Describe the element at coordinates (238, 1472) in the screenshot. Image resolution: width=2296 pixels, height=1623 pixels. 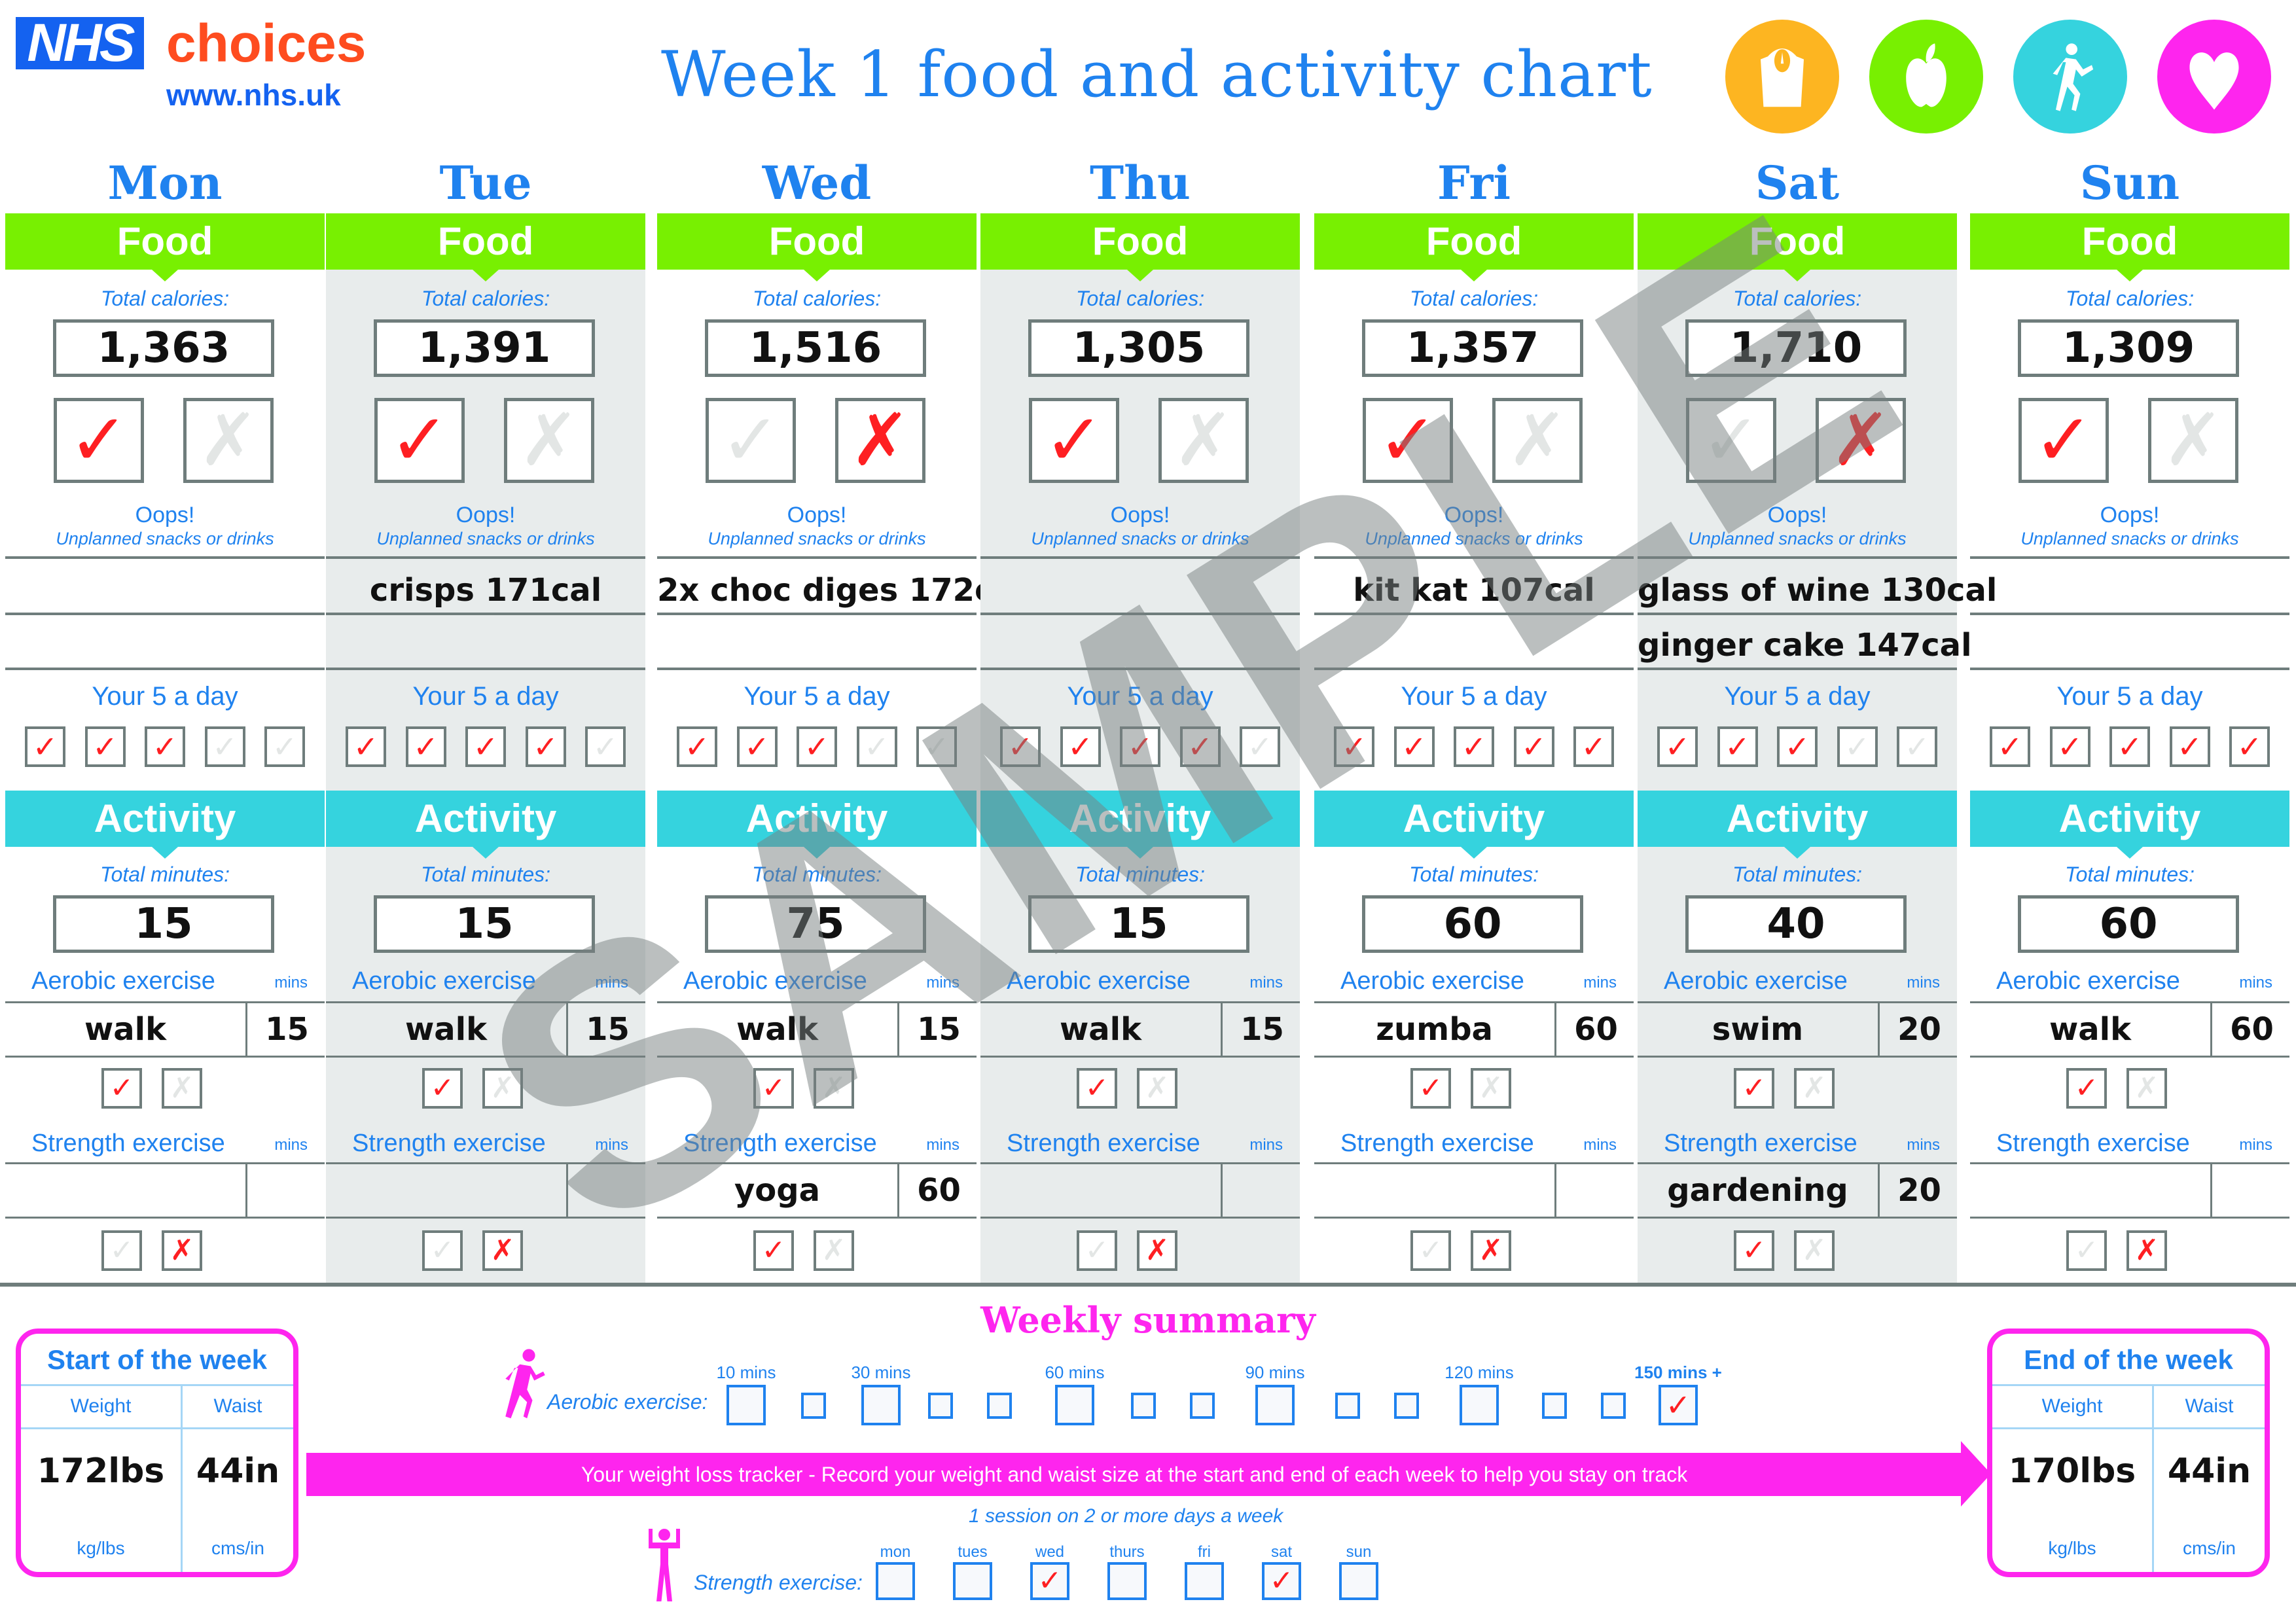
I see `start-waist-field: 44in` at that location.